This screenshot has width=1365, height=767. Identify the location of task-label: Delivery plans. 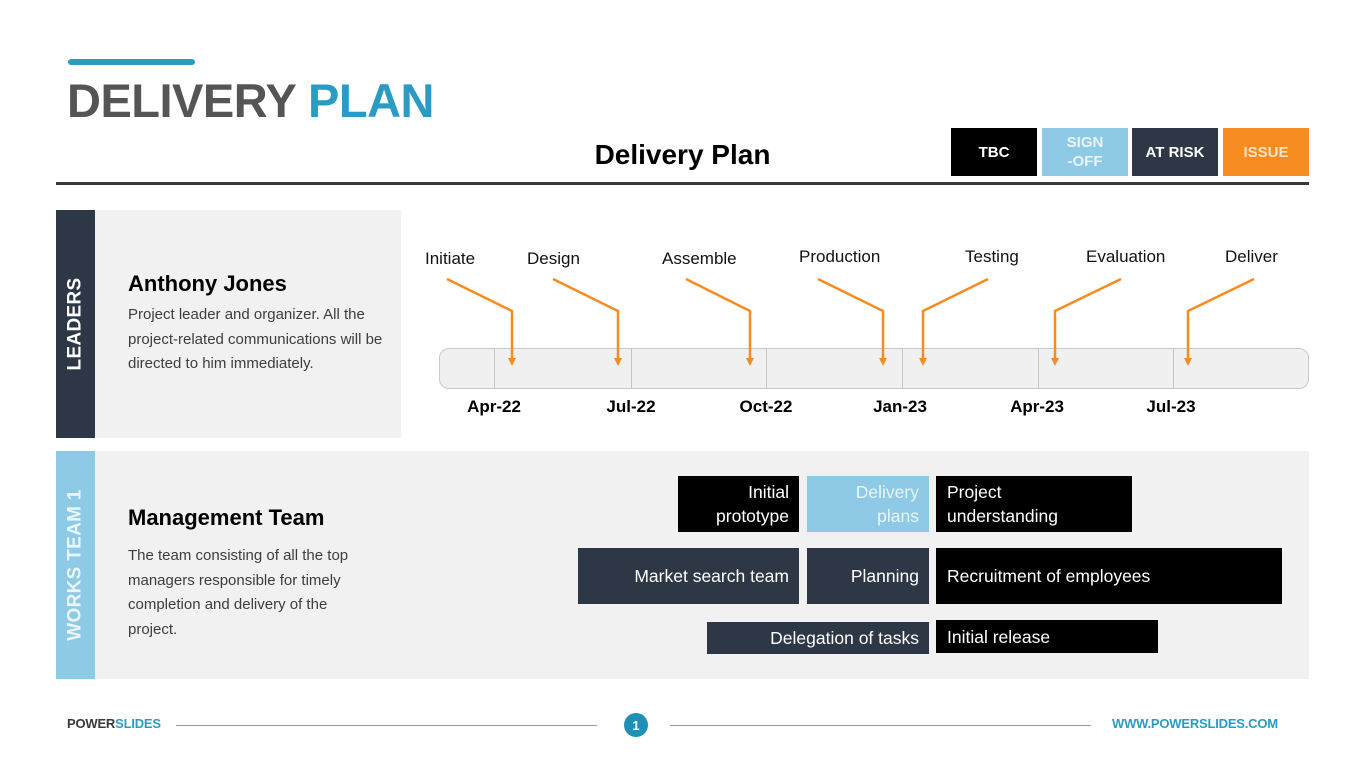
(887, 504).